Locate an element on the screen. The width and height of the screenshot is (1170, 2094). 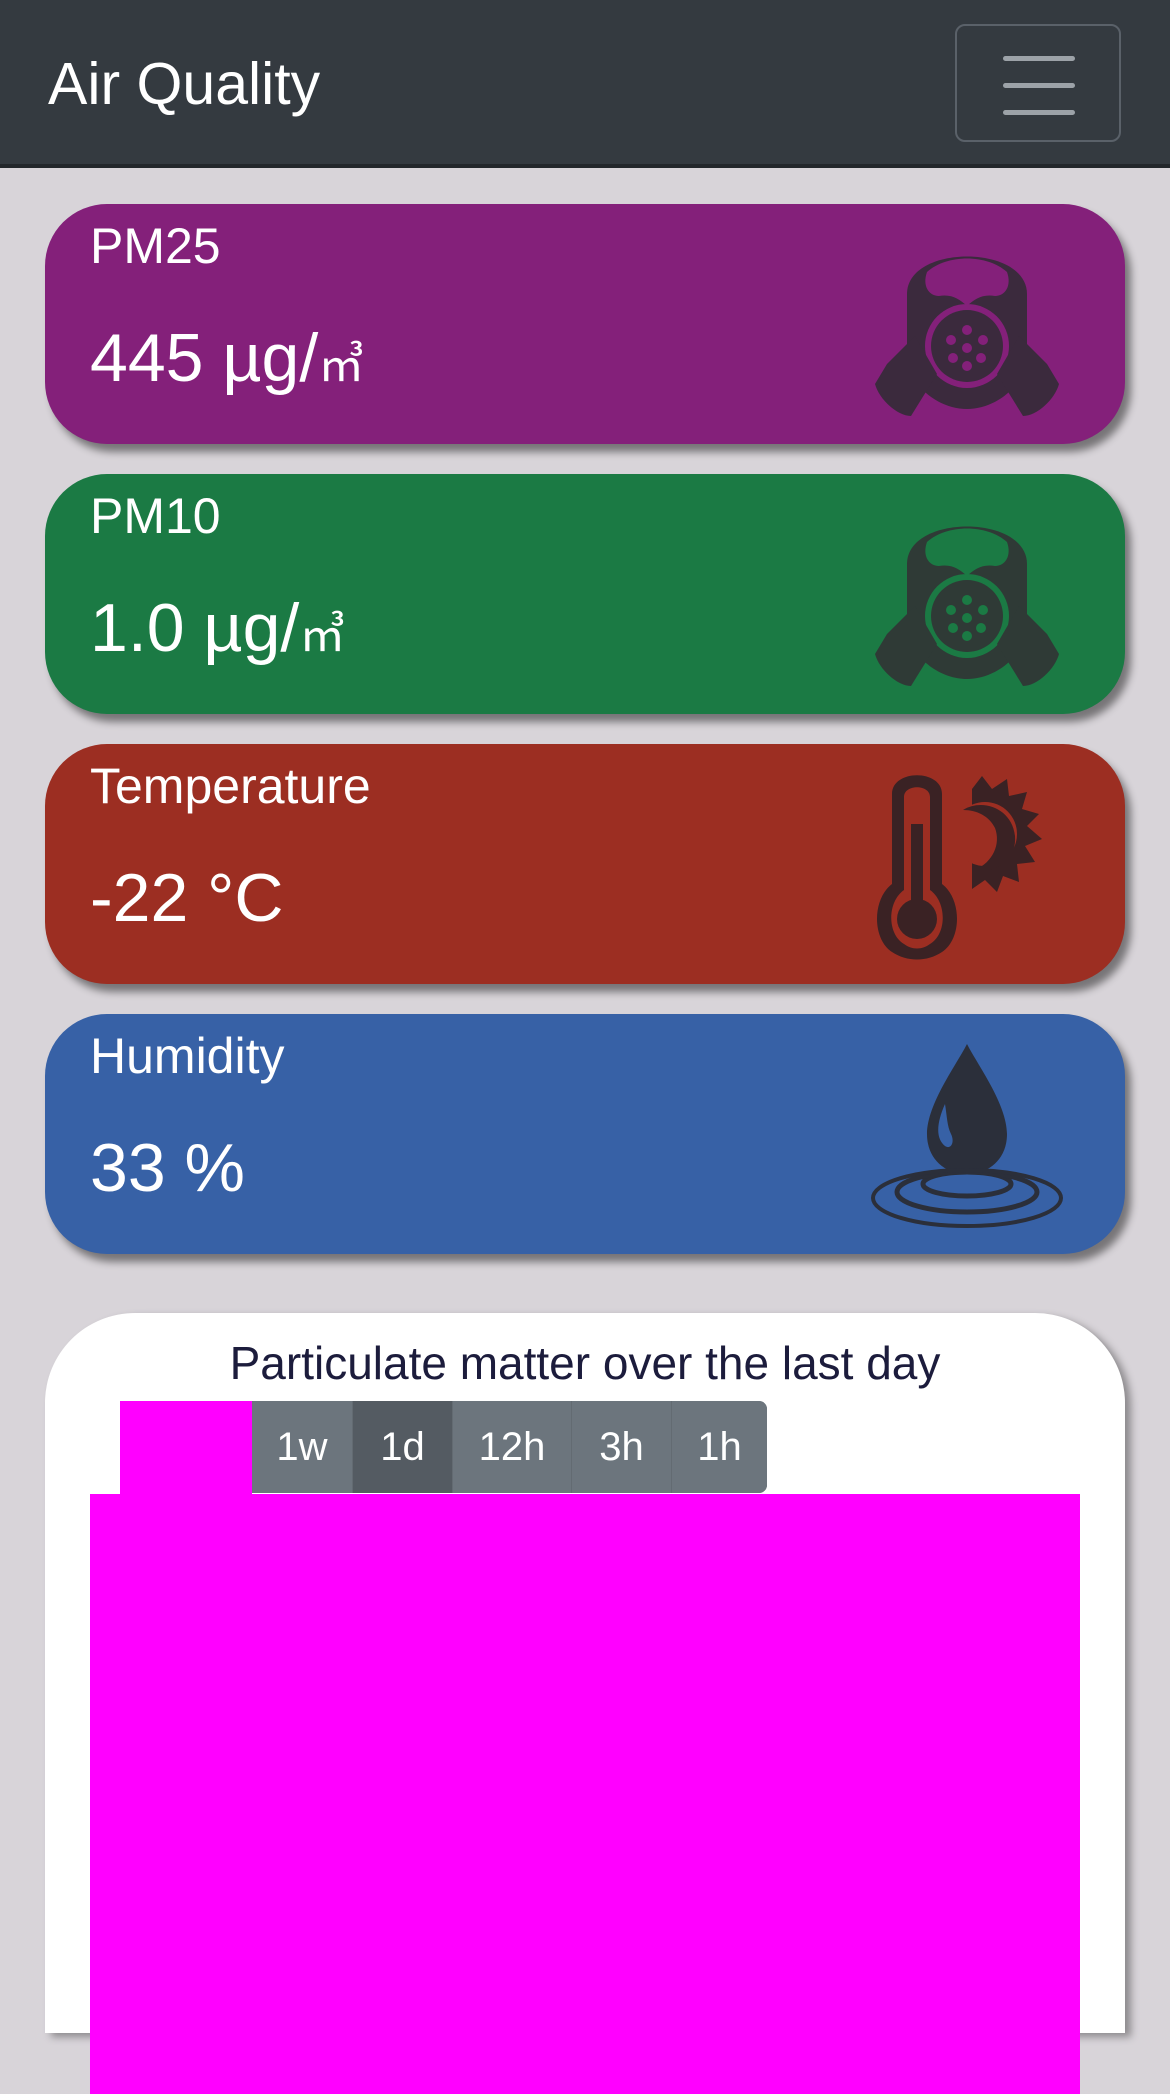
card-value: 1.0 µg/㎥ is located at coordinates (217, 631).